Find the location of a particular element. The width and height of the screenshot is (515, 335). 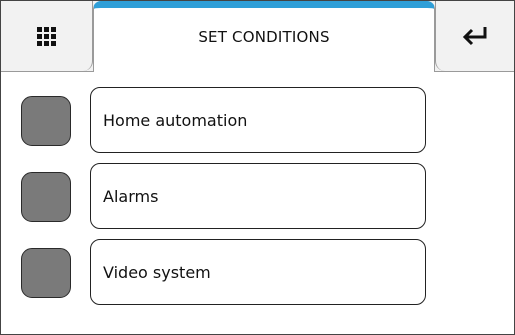

condition-button-alarms: Alarms is located at coordinates (258, 196).